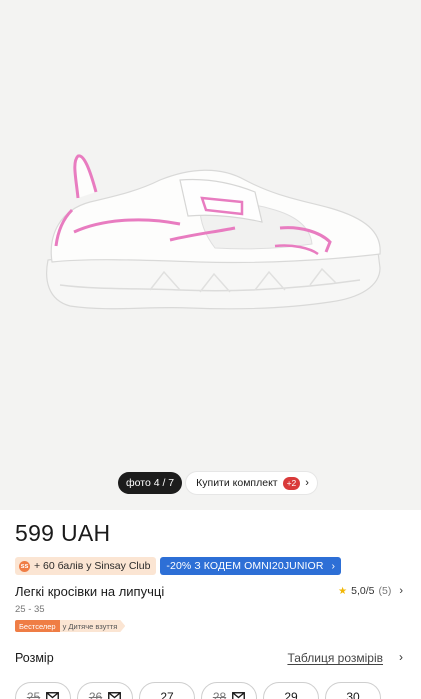  What do you see at coordinates (105, 690) in the screenshot?
I see `size-option-26: 26` at bounding box center [105, 690].